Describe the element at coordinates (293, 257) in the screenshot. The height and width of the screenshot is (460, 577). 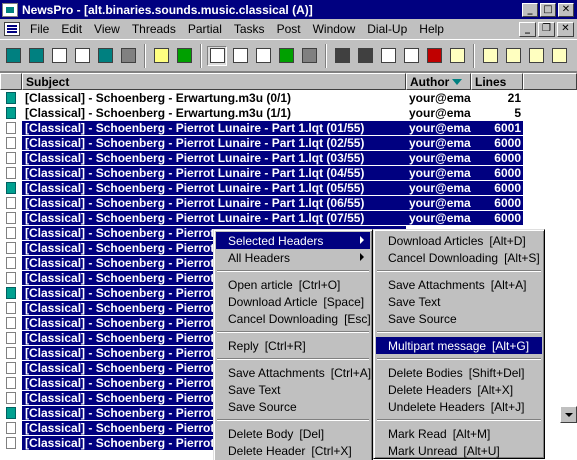
I see `context-menu-item-all-headers: All Headers` at that location.